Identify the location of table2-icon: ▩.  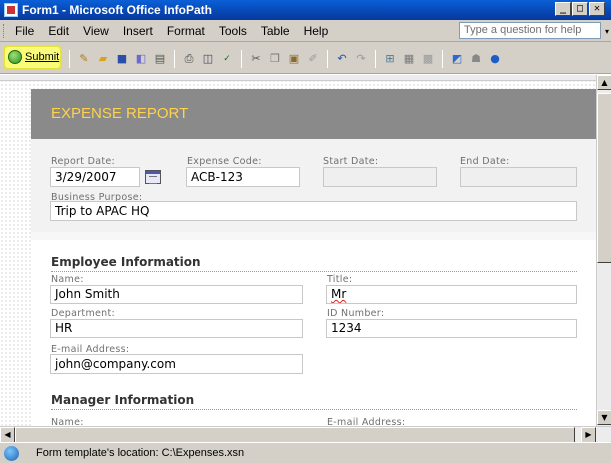
(428, 59).